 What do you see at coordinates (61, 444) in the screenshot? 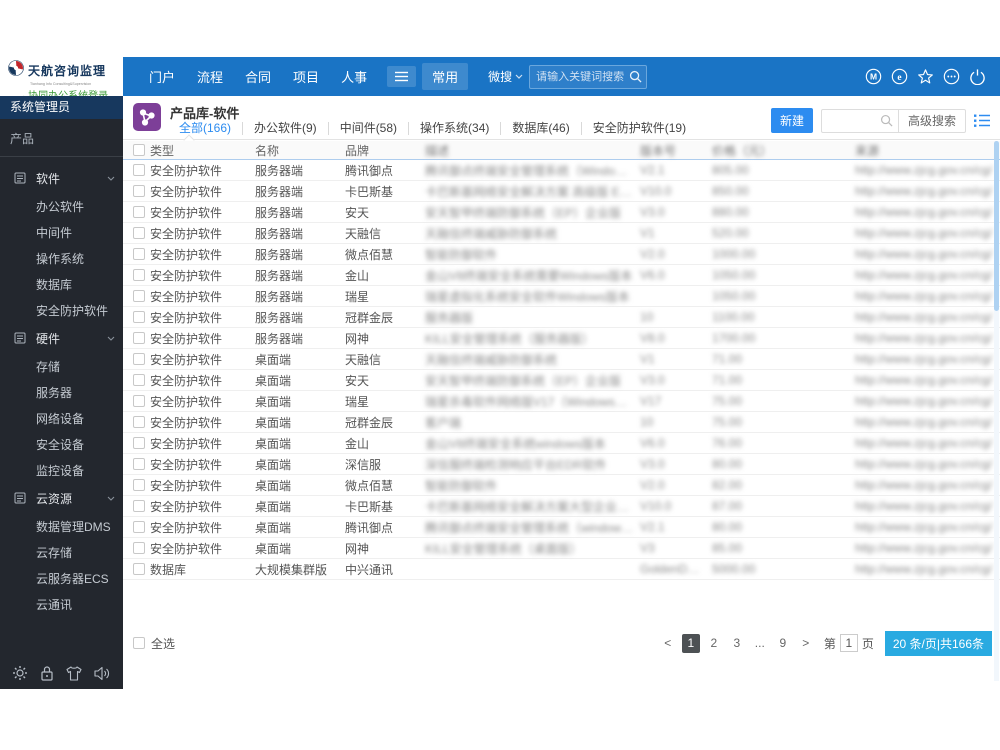
I see `sidebar-item: 安全设备` at bounding box center [61, 444].